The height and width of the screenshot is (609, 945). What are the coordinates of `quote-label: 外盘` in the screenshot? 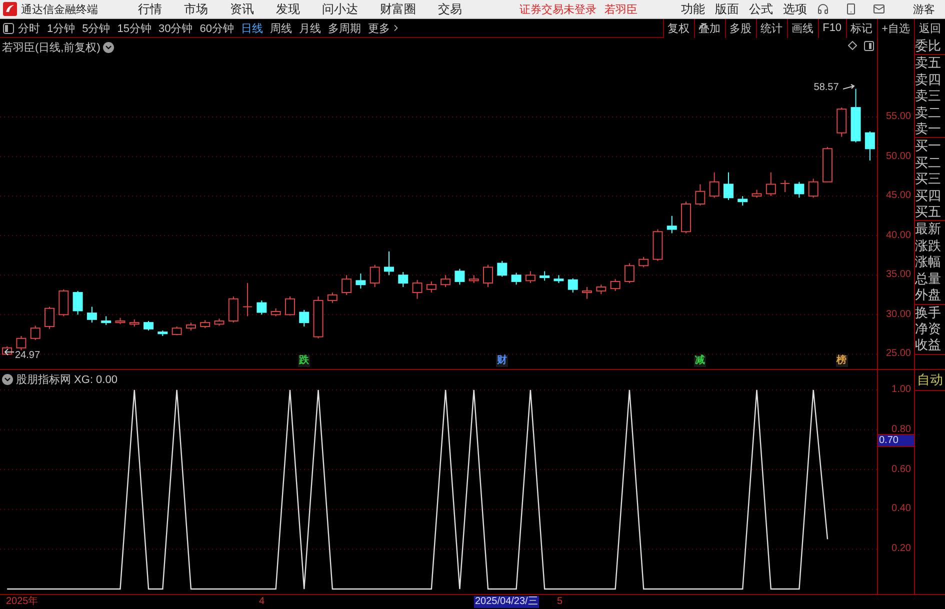 It's located at (930, 295).